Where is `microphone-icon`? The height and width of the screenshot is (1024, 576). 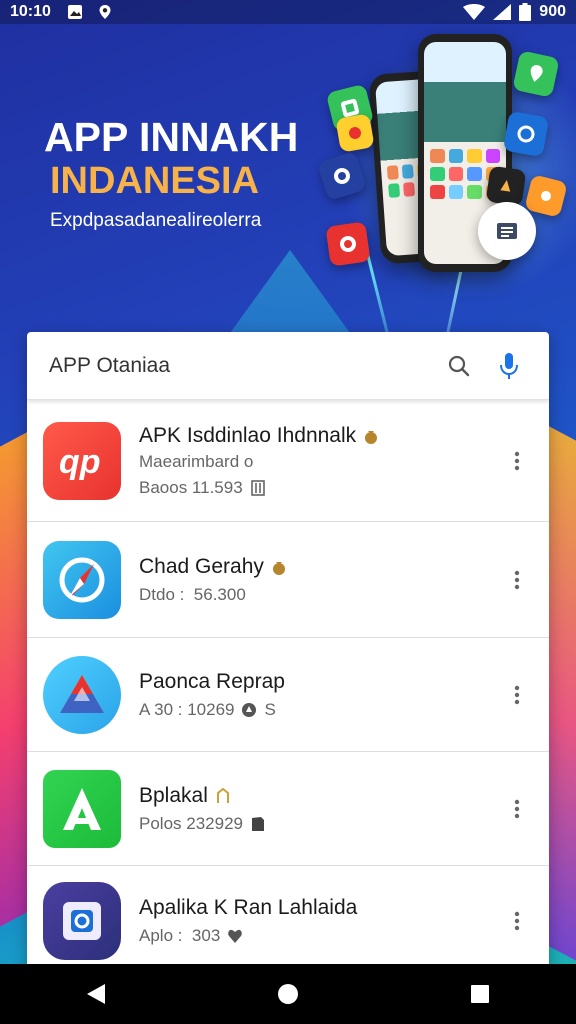 microphone-icon is located at coordinates (509, 365).